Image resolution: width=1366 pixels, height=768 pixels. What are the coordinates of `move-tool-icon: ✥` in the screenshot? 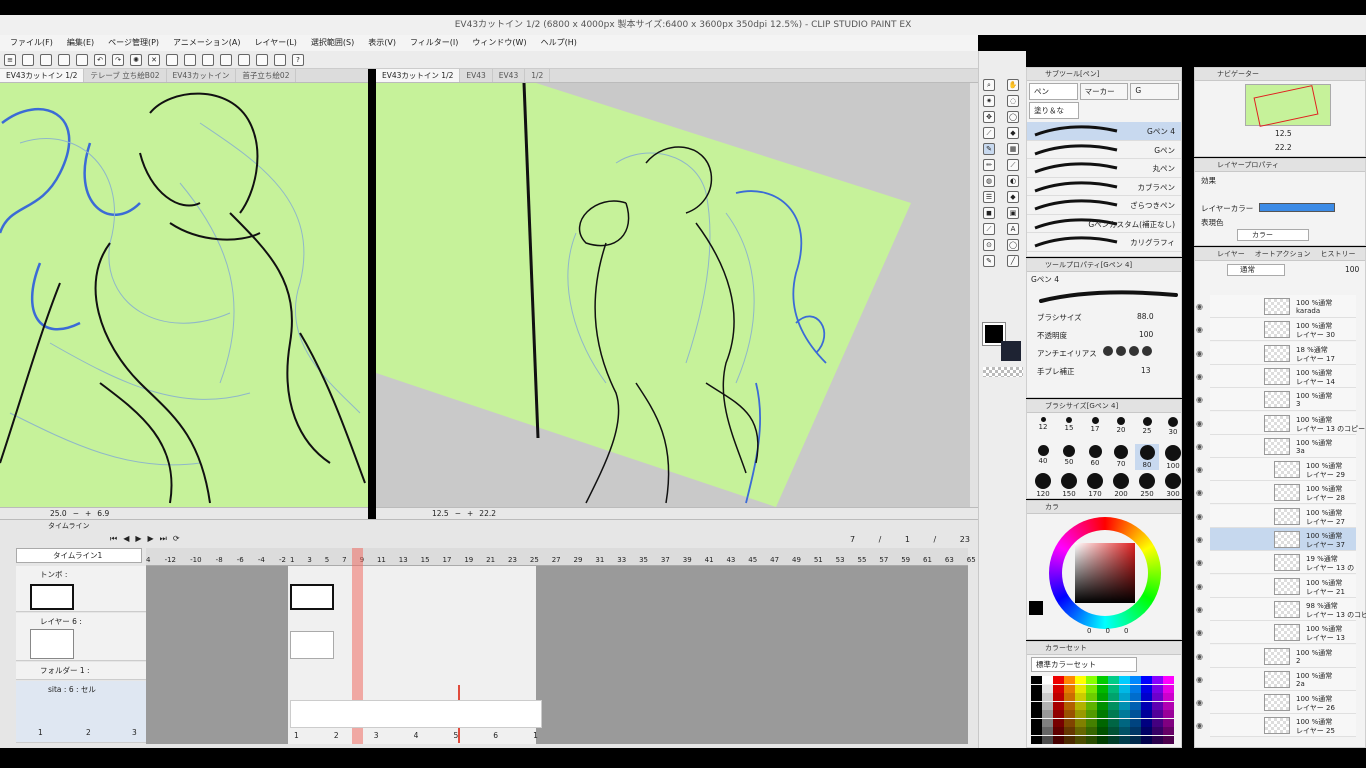 It's located at (989, 117).